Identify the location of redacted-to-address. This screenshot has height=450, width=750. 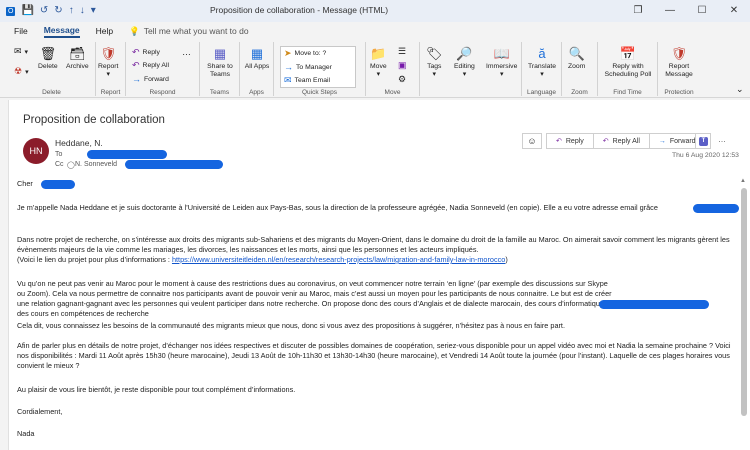
(127, 154).